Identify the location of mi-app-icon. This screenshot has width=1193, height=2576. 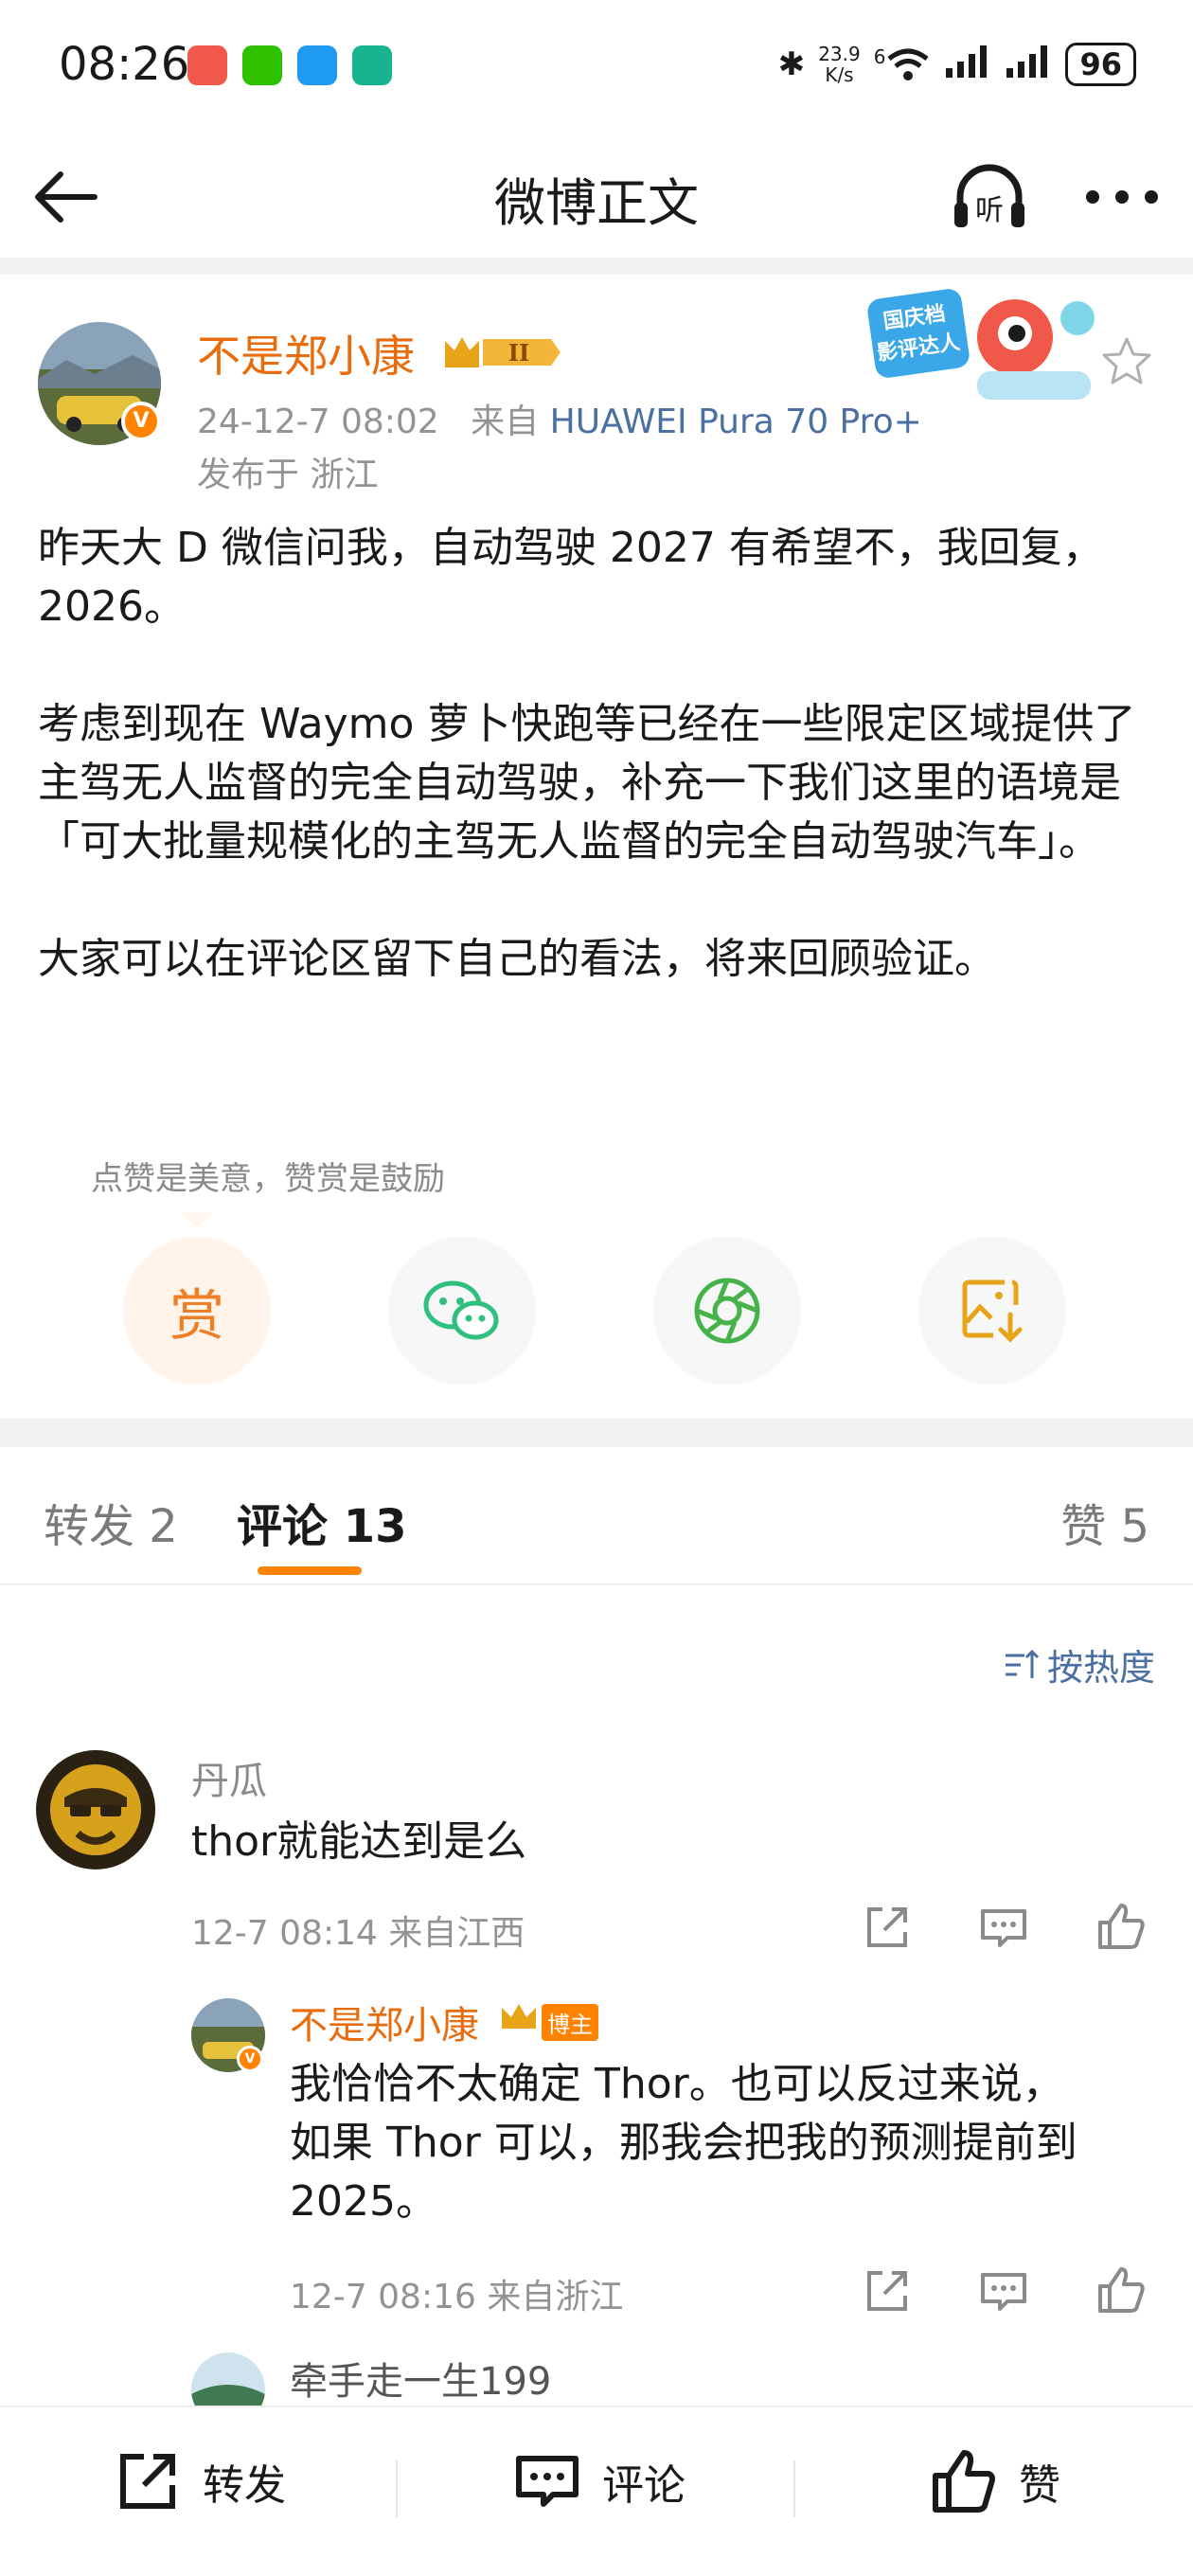
(372, 65).